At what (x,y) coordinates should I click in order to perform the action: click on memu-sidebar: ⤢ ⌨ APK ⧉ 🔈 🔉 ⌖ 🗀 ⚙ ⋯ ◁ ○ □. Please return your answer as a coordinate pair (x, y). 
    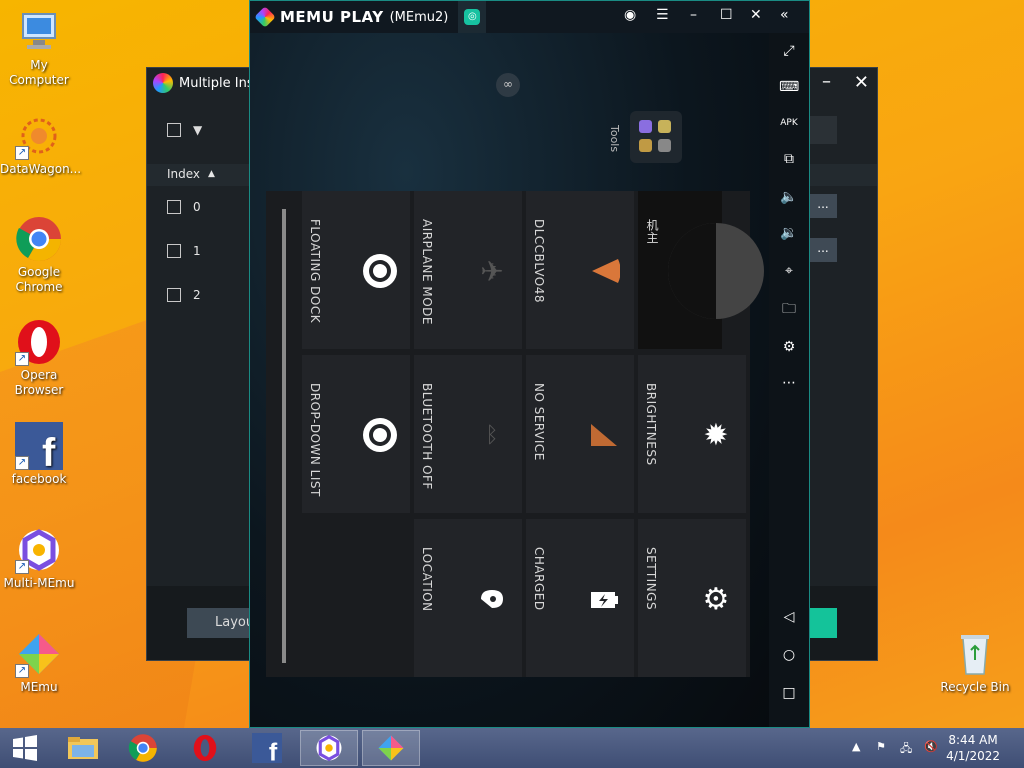
    Looking at the image, I should click on (789, 380).